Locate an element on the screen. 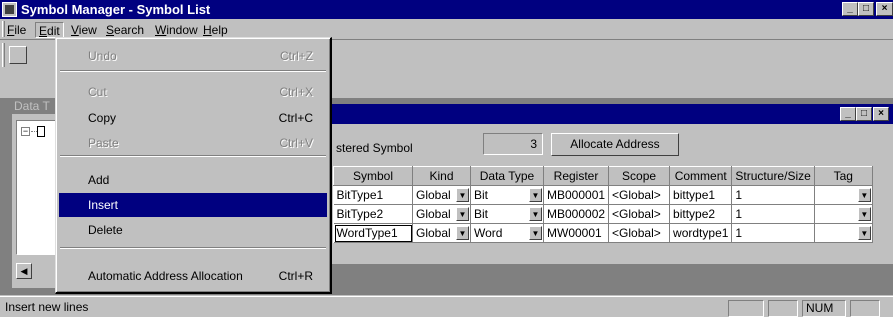 The height and width of the screenshot is (317, 893). column-header-kind: Kind is located at coordinates (441, 176).